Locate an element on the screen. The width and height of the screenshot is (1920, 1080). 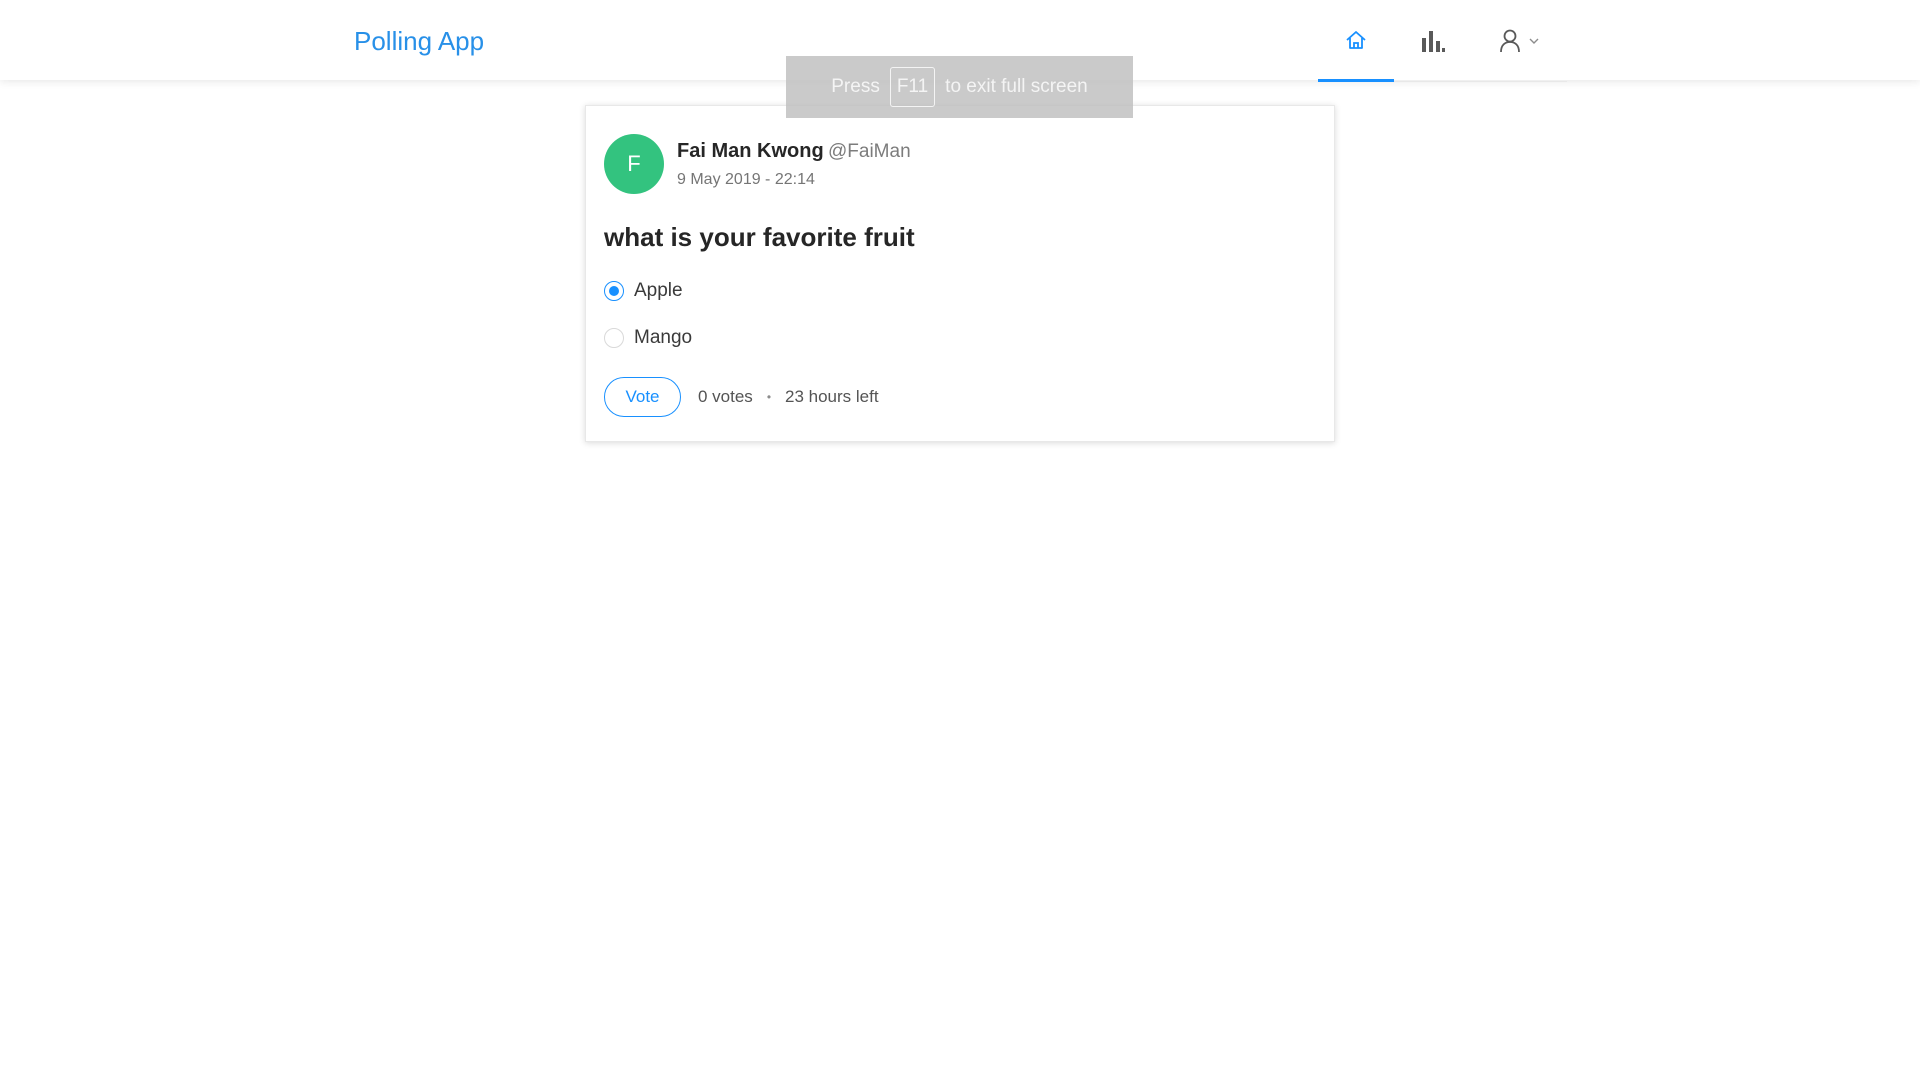
choice-label: Apple is located at coordinates (658, 290).